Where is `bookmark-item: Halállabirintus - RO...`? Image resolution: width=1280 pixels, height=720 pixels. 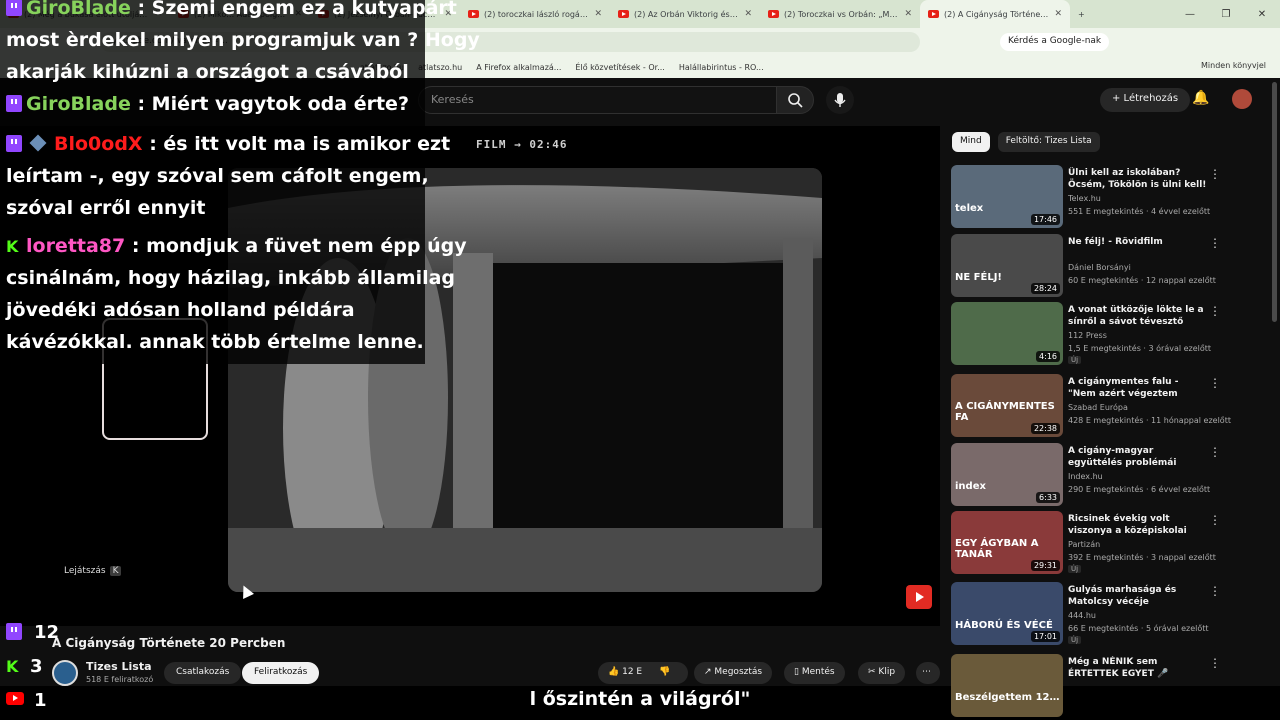 bookmark-item: Halállabirintus - RO... is located at coordinates (721, 67).